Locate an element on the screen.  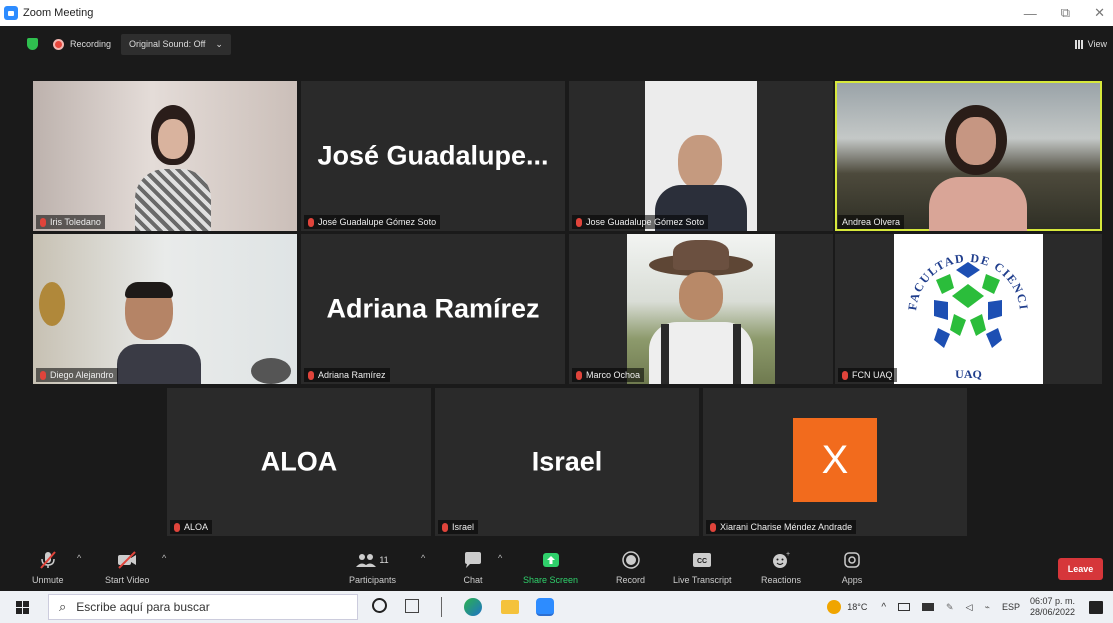
battery-icon is located at coordinates (904, 607).